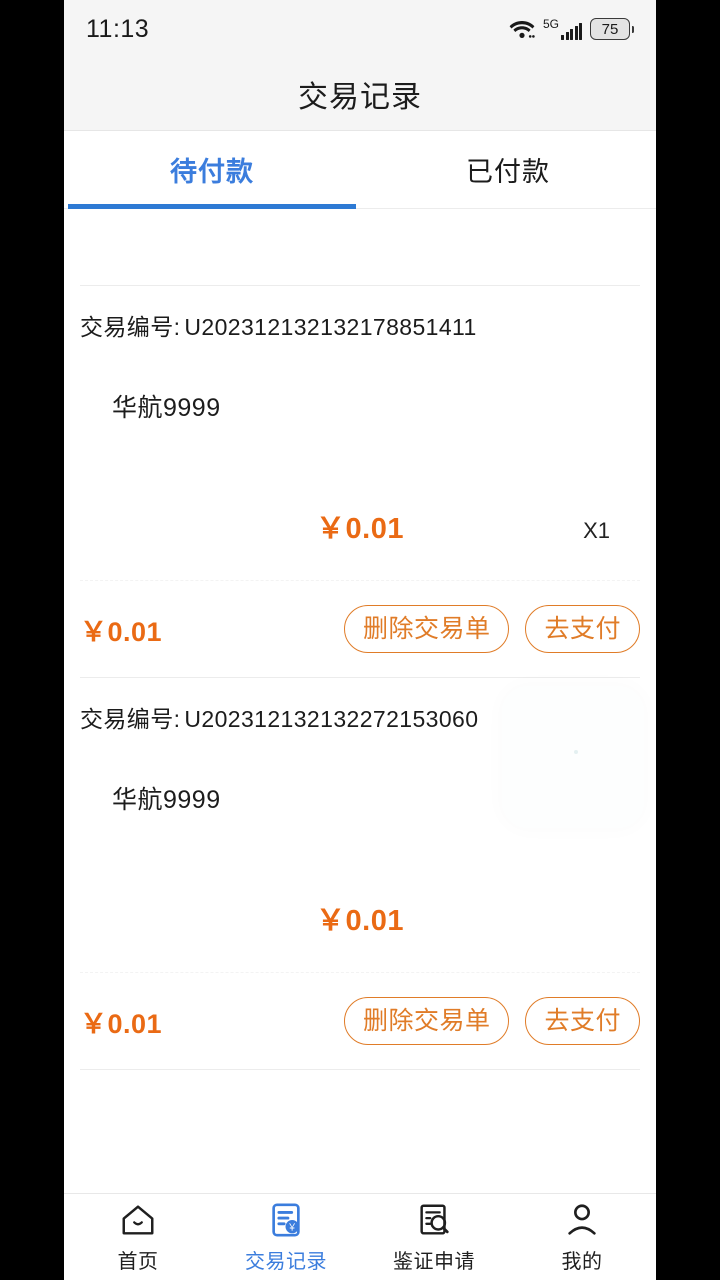 The height and width of the screenshot is (1280, 720). I want to click on nav-item-transactions: ￥ 交易记录, so click(286, 1237).